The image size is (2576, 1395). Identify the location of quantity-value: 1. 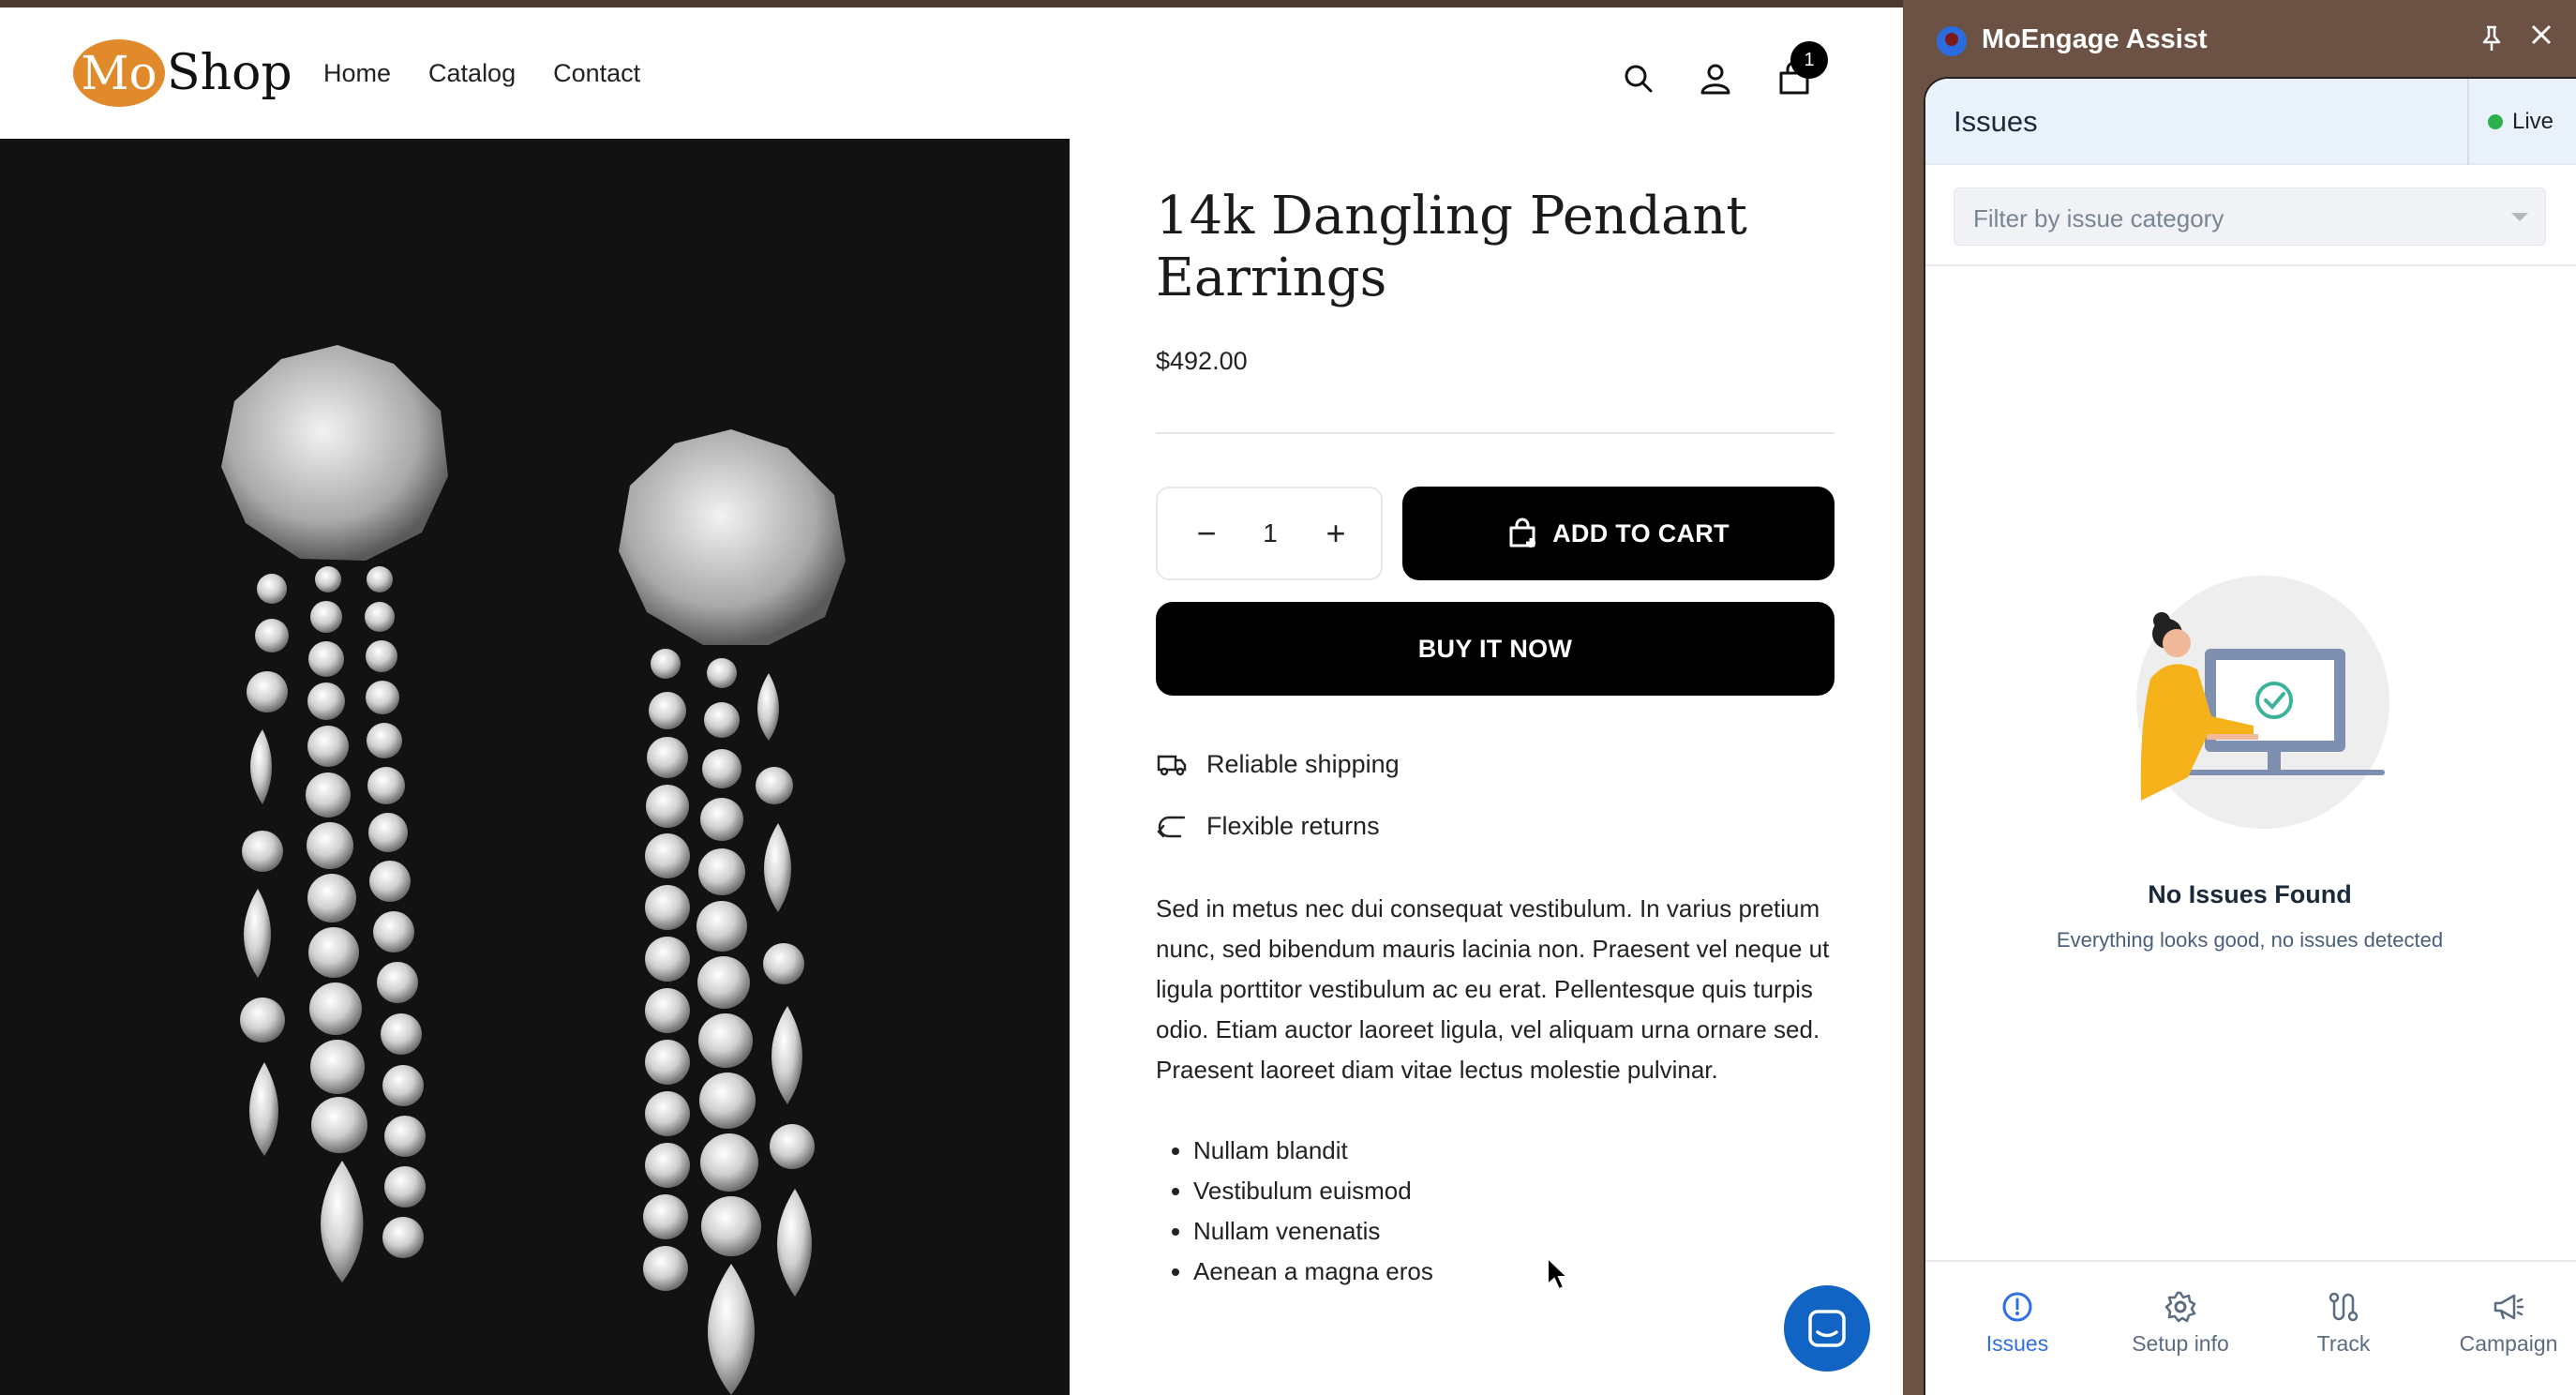
(1270, 533).